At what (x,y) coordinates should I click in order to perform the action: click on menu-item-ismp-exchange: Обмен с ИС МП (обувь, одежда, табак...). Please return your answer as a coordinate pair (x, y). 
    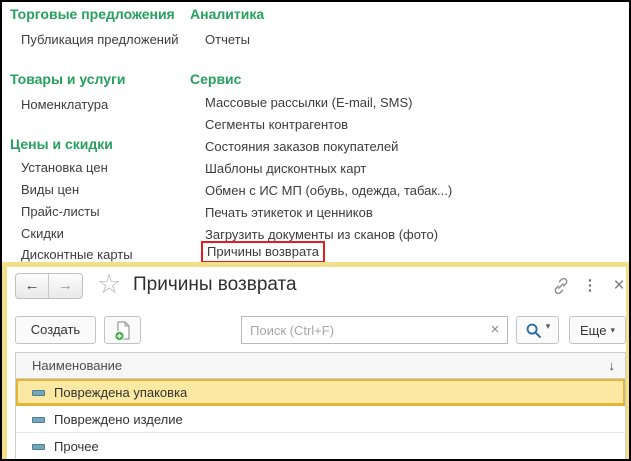
    Looking at the image, I should click on (328, 190).